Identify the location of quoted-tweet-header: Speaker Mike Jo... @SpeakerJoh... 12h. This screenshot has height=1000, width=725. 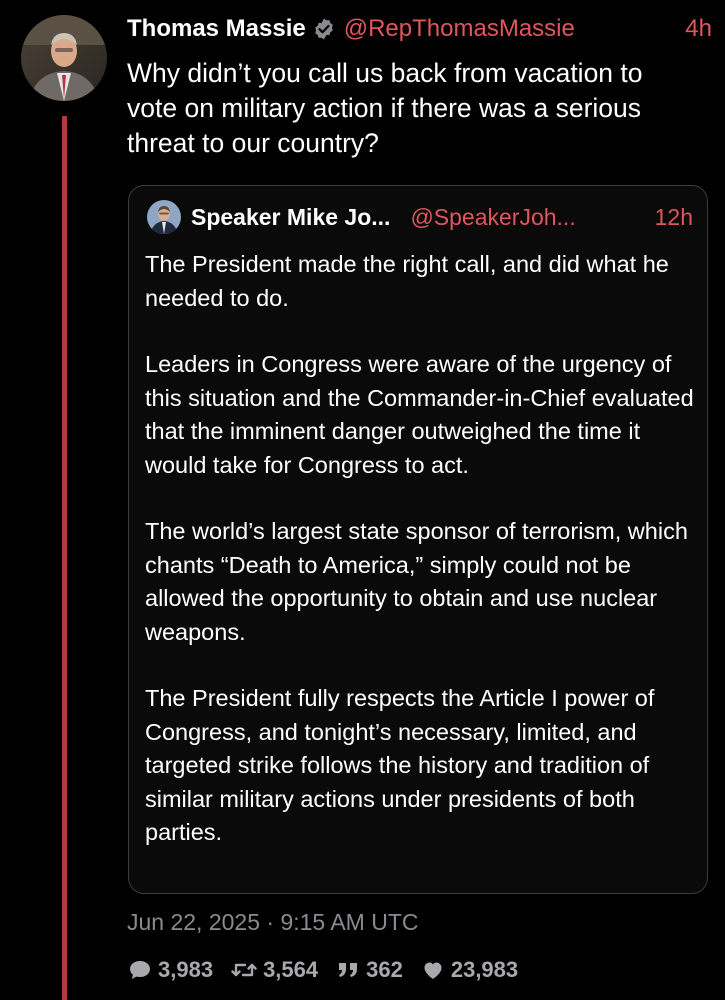
(420, 217).